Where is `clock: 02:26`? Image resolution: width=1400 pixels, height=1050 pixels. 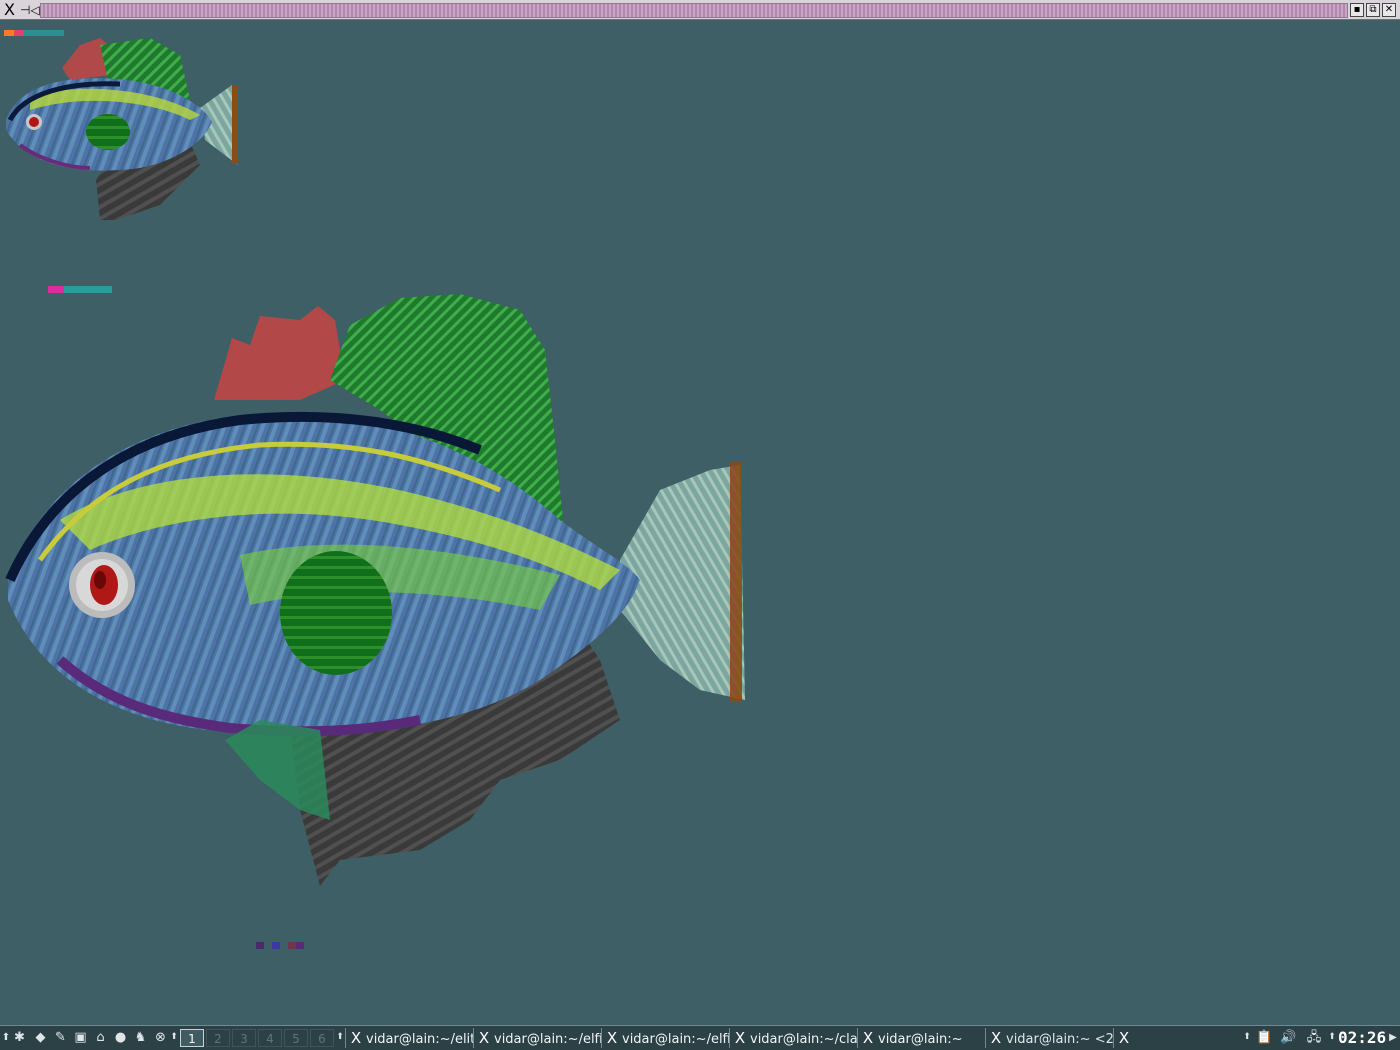
clock: 02:26 is located at coordinates (1362, 1038).